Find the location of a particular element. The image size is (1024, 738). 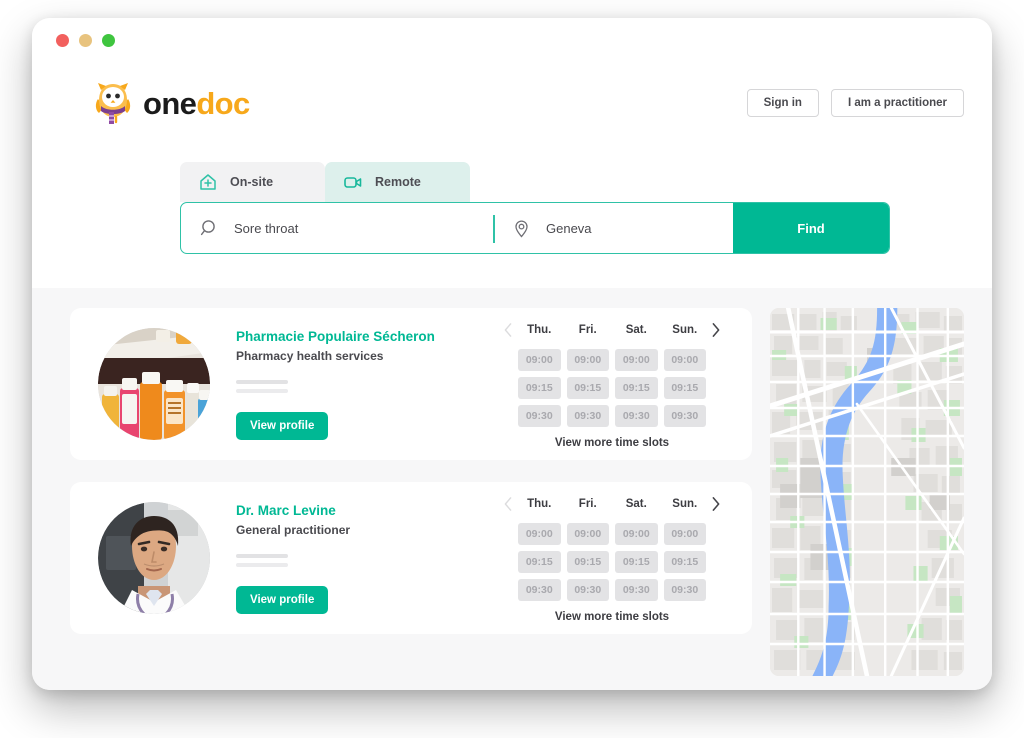

header-actions: Sign in I am a practitioner is located at coordinates (855, 103).